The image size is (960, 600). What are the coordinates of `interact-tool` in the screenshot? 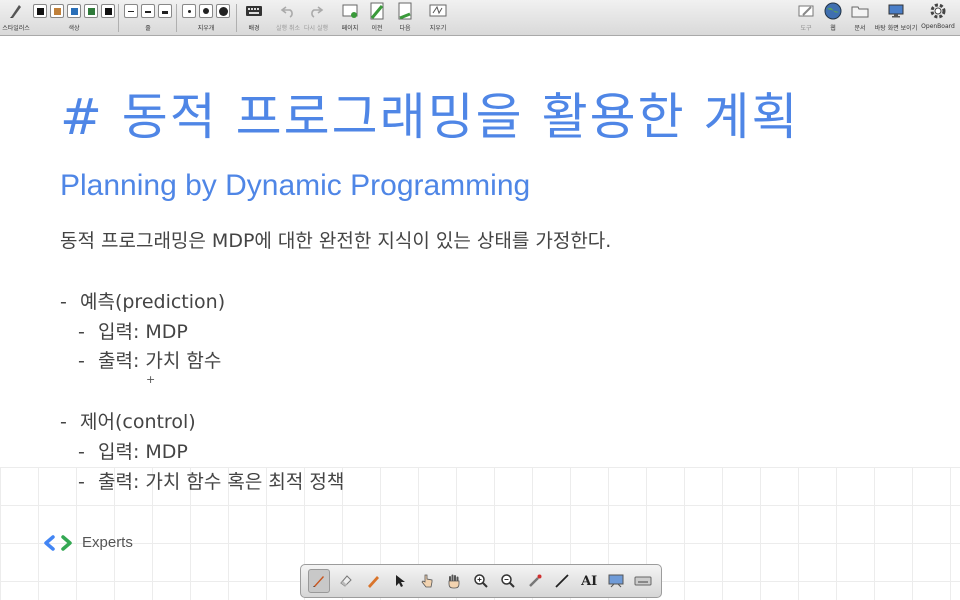 It's located at (427, 581).